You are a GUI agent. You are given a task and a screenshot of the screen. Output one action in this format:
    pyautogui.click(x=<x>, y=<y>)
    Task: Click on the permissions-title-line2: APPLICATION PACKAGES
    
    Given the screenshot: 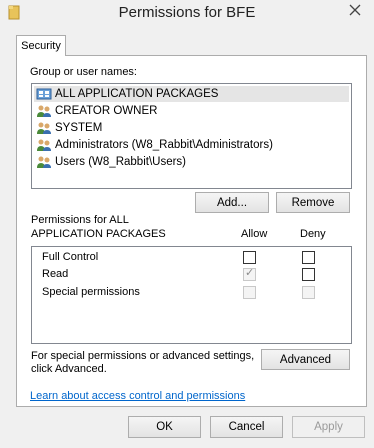 What is the action you would take?
    pyautogui.click(x=98, y=234)
    